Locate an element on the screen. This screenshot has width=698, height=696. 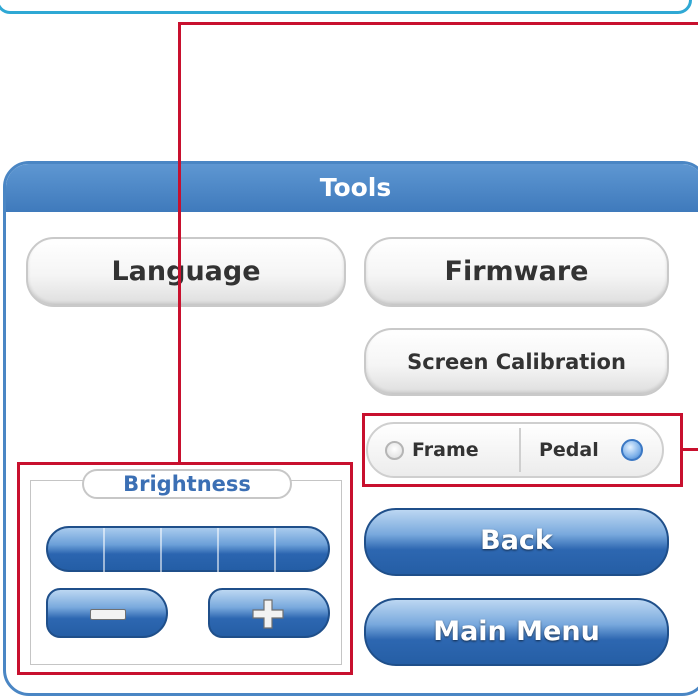
screen-calibration-button: Screen Calibration is located at coordinates (516, 362).